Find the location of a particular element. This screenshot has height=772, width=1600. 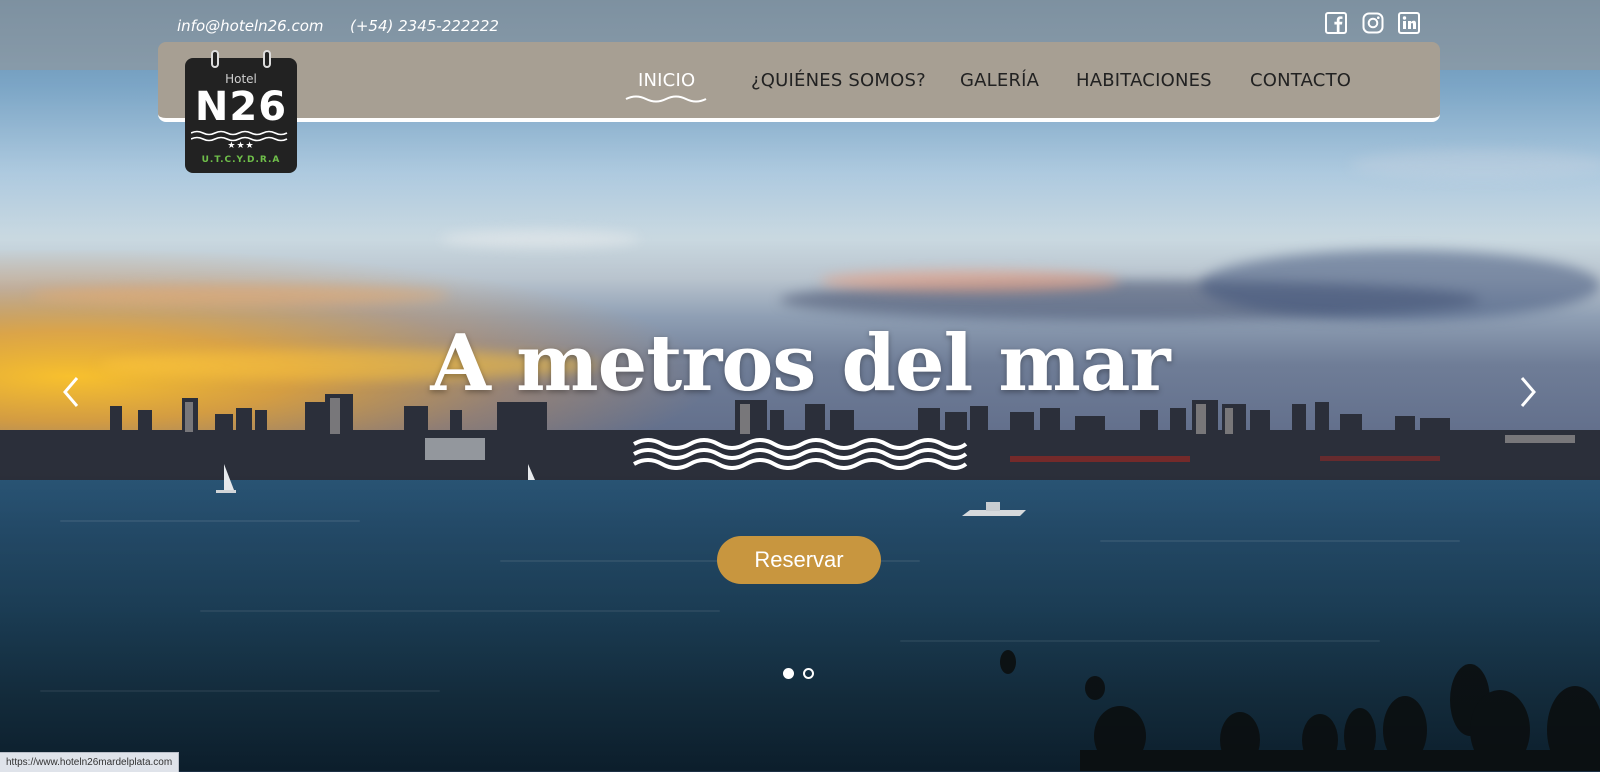

nav-item-quienes-somos: ¿QUIÉNES SOMOS? is located at coordinates (838, 80).